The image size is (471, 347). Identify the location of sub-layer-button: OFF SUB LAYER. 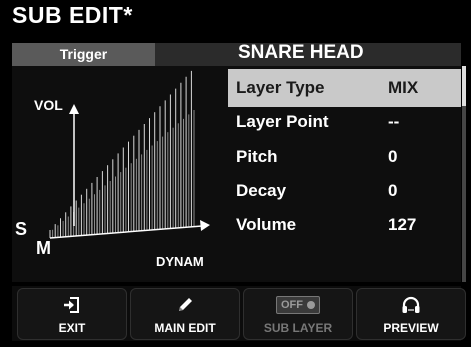
(298, 314).